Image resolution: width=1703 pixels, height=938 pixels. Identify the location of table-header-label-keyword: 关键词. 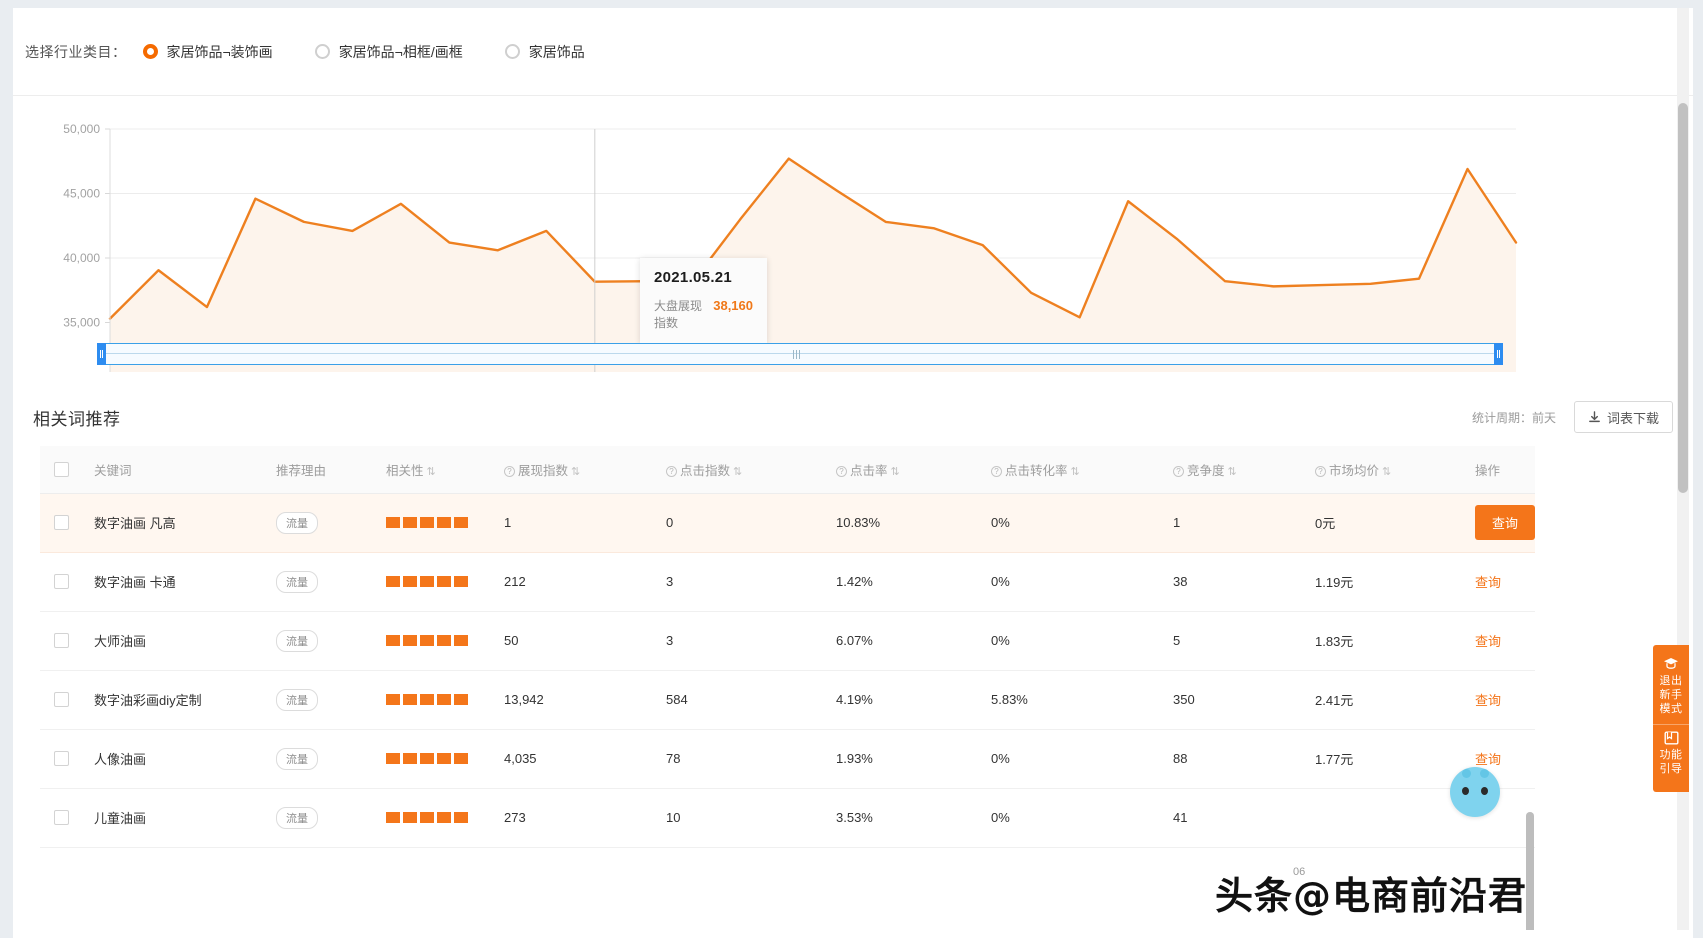
(113, 470).